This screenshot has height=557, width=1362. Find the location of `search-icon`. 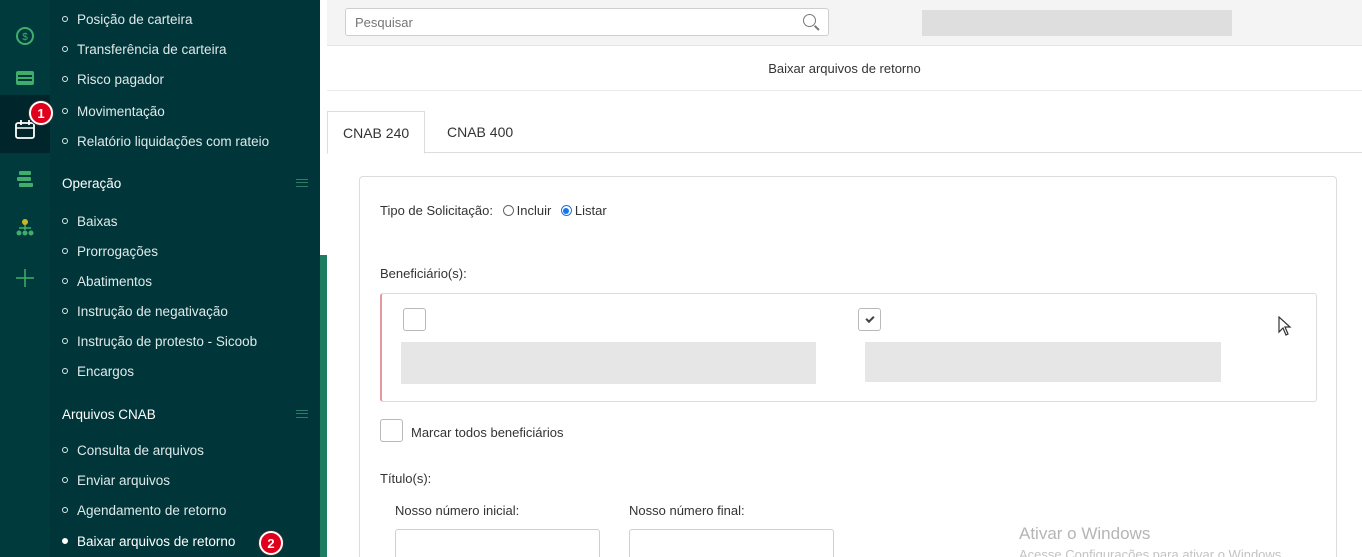

search-icon is located at coordinates (809, 20).